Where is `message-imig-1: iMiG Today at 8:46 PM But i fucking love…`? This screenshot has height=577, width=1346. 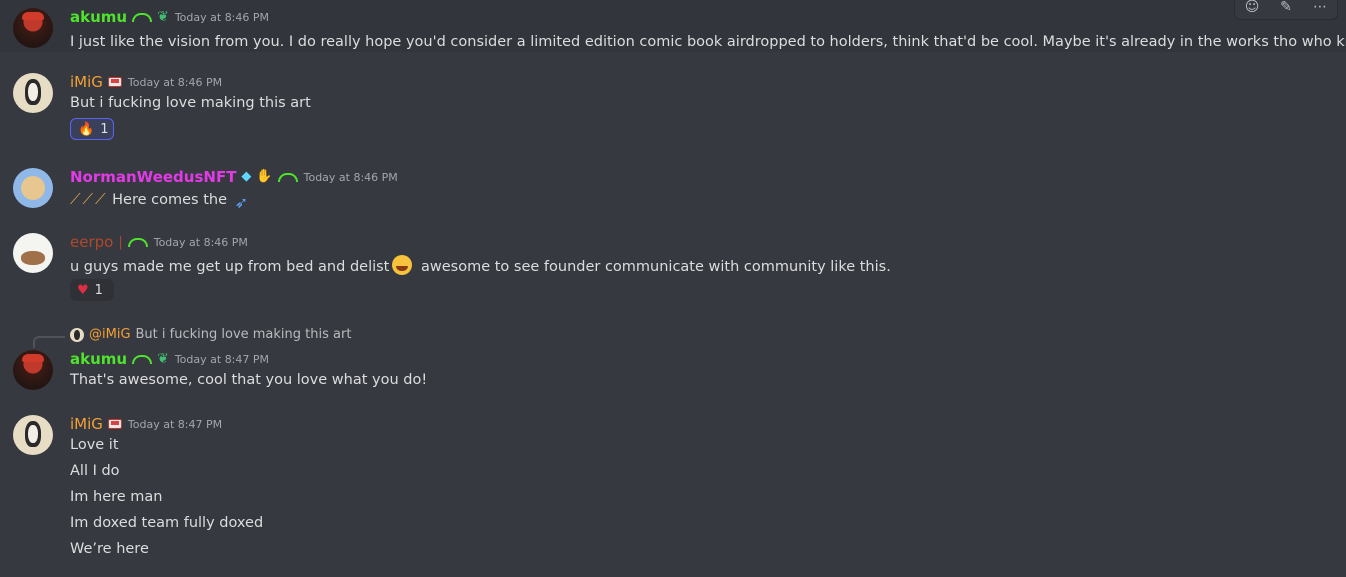 message-imig-1: iMiG Today at 8:46 PM But i fucking love… is located at coordinates (673, 106).